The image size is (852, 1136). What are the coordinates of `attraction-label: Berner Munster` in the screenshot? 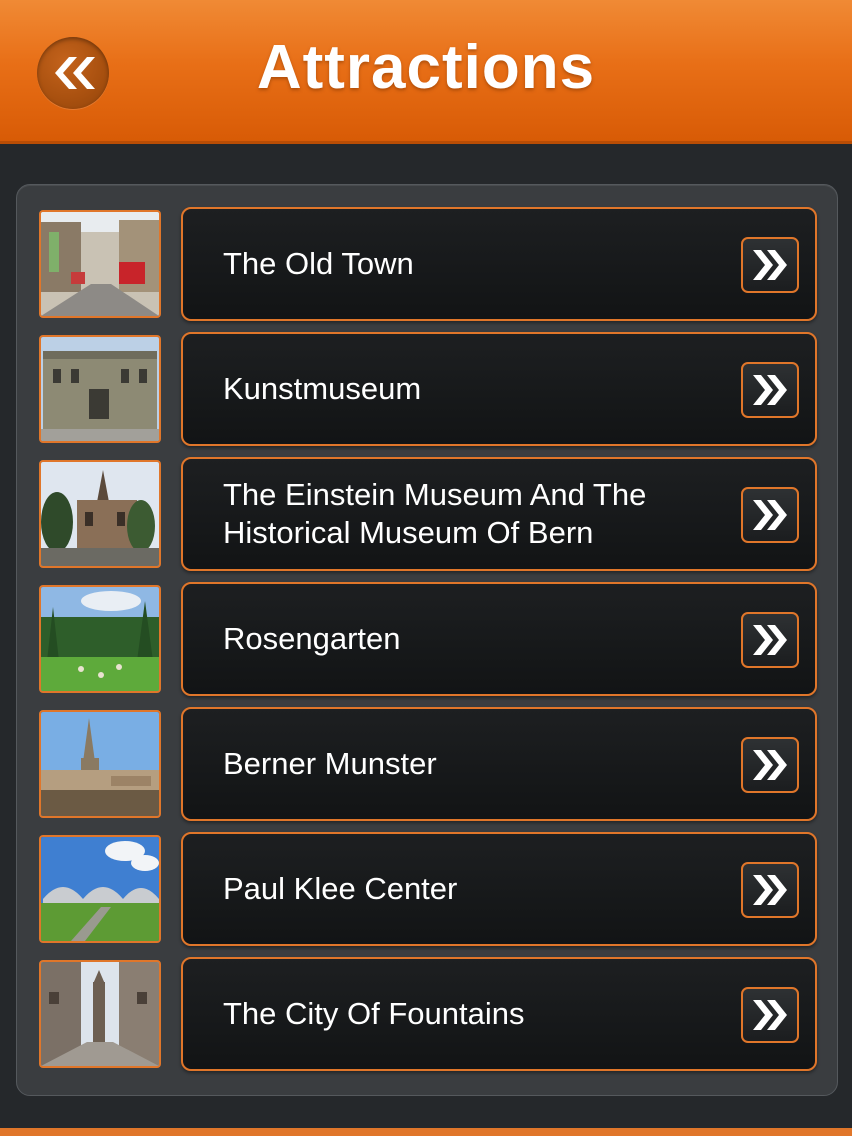 It's located at (330, 763).